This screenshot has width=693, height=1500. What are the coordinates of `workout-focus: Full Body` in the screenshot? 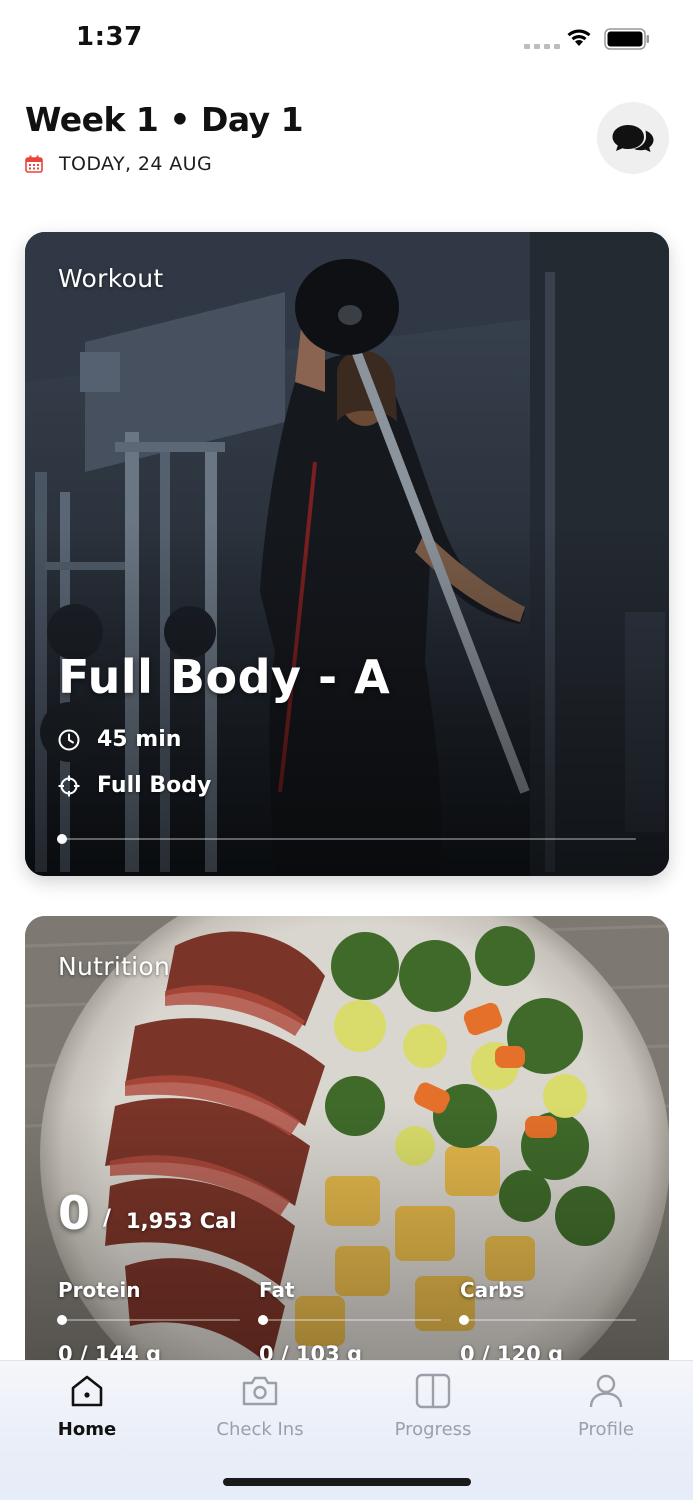 It's located at (134, 785).